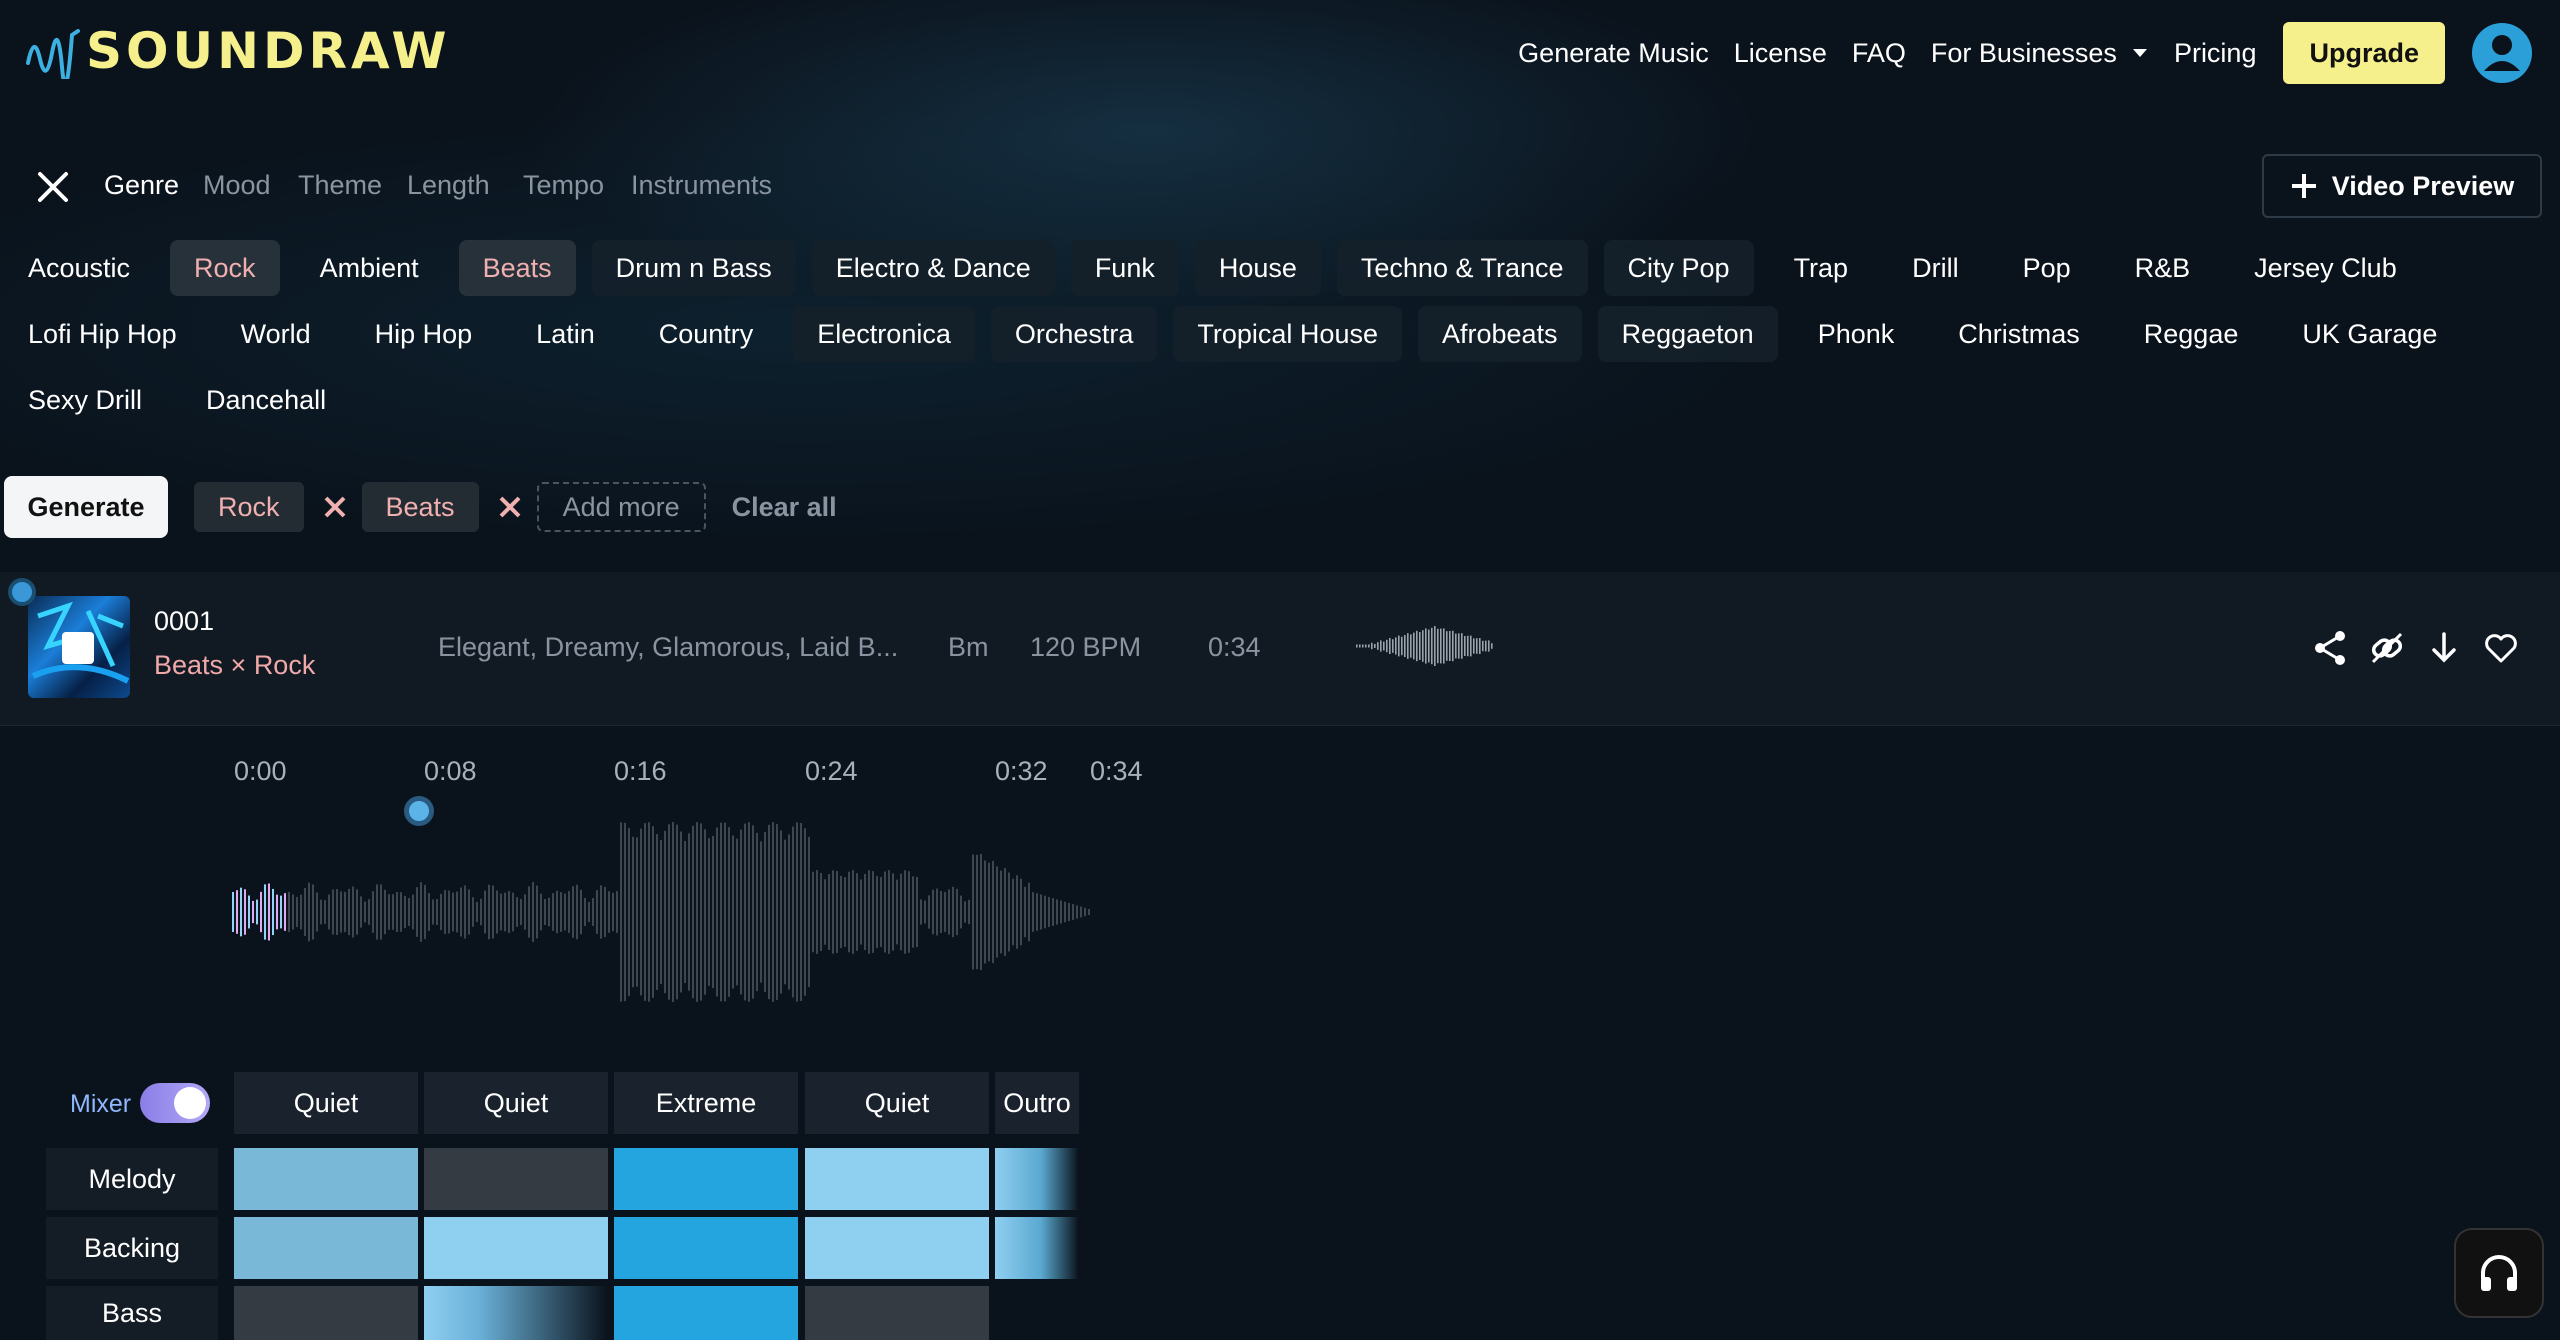  What do you see at coordinates (448, 185) in the screenshot?
I see `tab-length: Length` at bounding box center [448, 185].